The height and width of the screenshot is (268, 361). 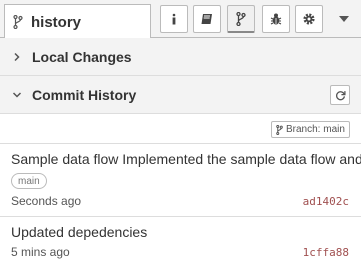 I want to click on refresh-button, so click(x=340, y=95).